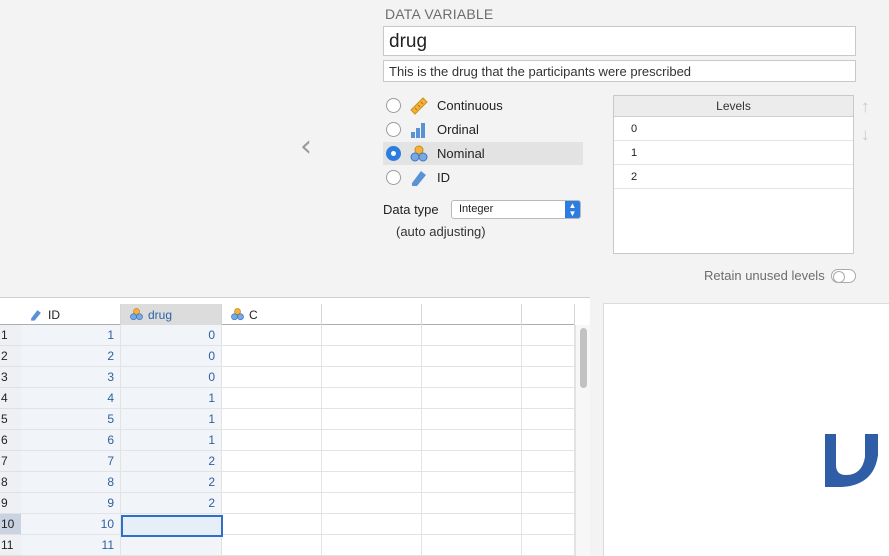 The image size is (889, 556). I want to click on table-cell: 9, so click(71, 503).